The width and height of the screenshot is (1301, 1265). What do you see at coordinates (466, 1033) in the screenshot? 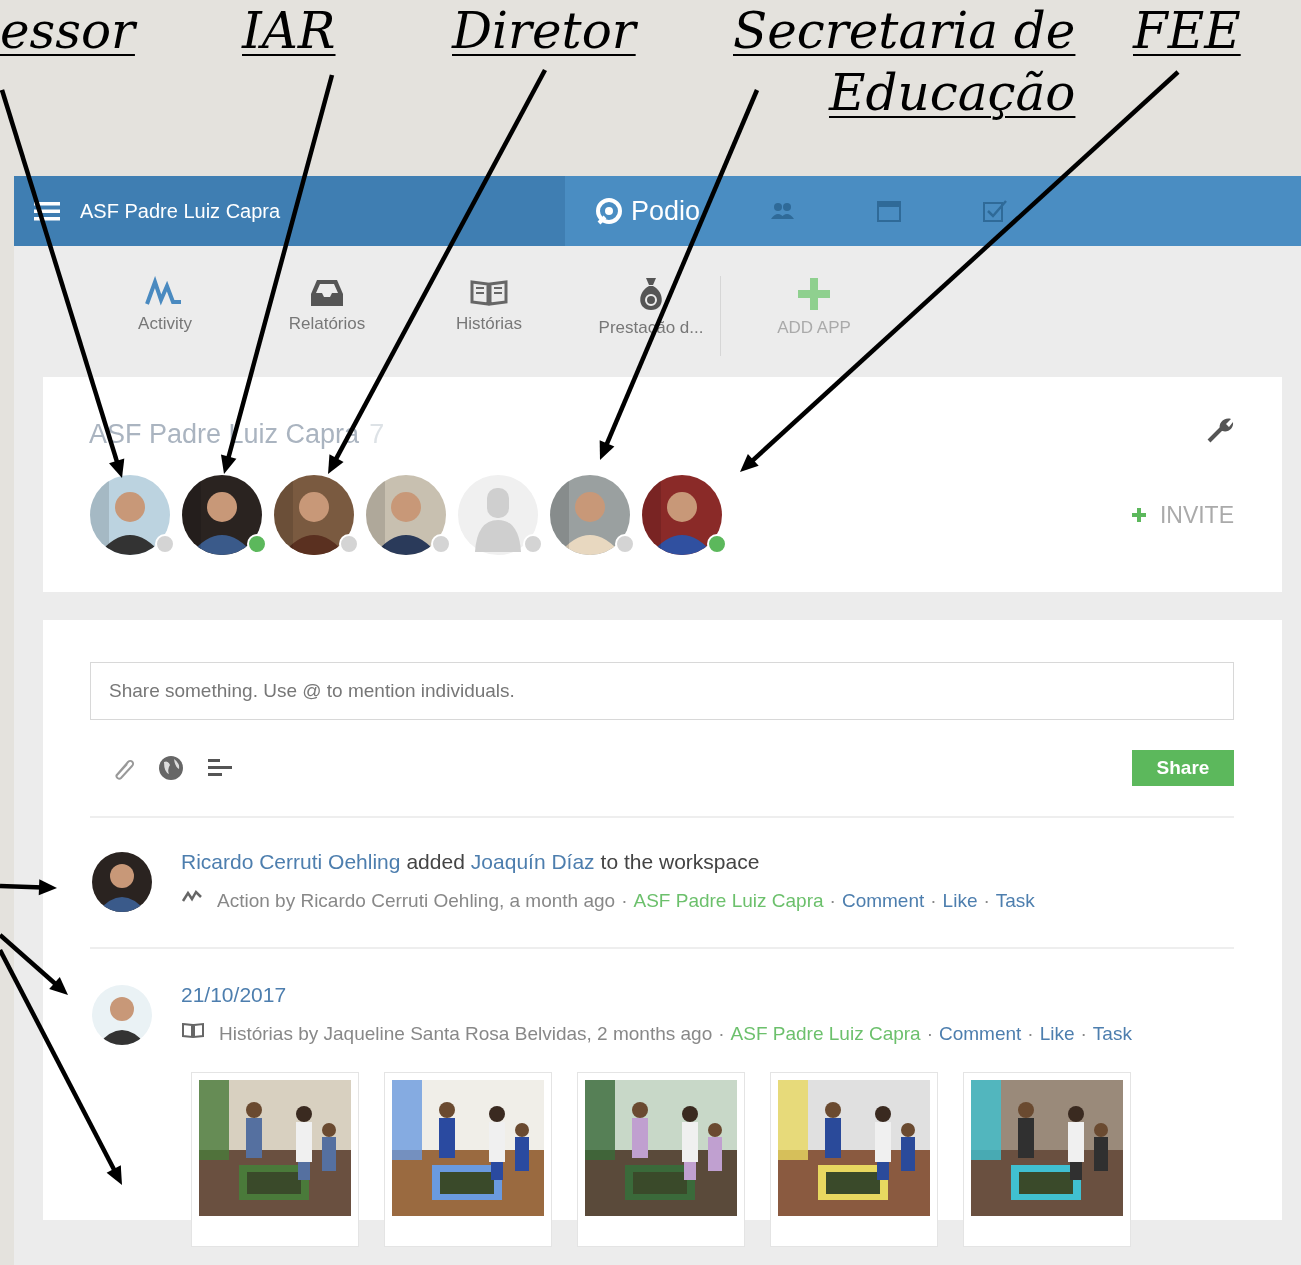
I see `meta-text: Histórias by Jaqueline Santa Rosa Belvidas, 2 months ago` at bounding box center [466, 1033].